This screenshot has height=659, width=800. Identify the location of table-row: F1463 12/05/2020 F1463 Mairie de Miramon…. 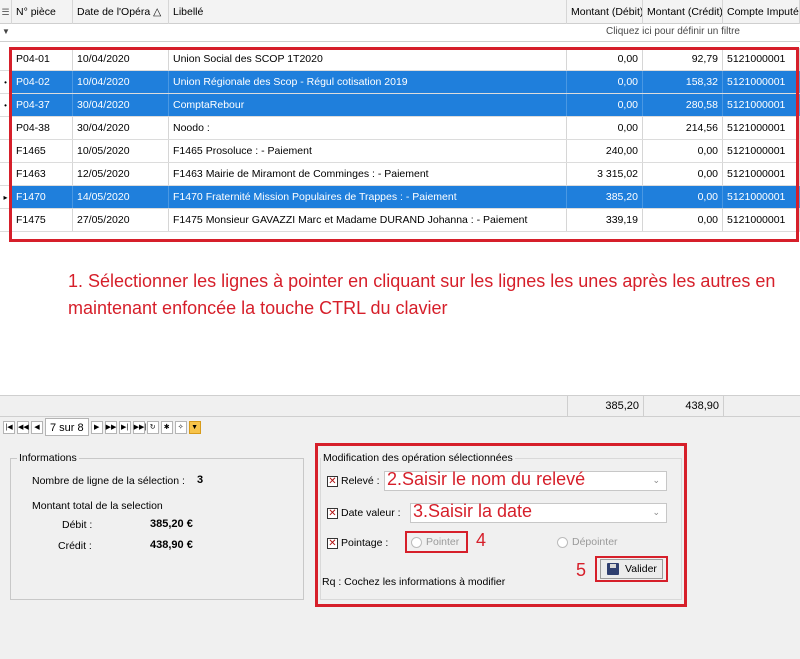
(400, 174).